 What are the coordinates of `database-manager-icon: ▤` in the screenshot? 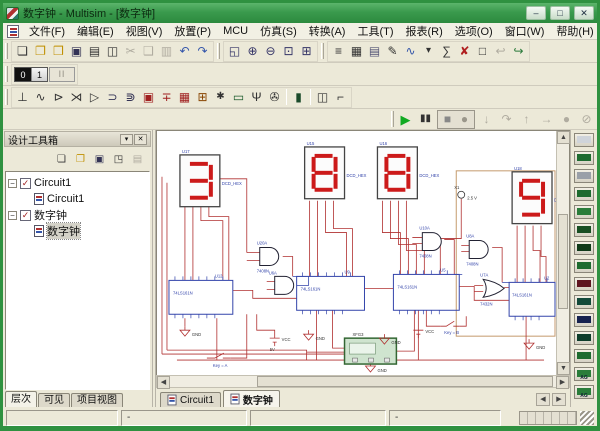 It's located at (374, 51).